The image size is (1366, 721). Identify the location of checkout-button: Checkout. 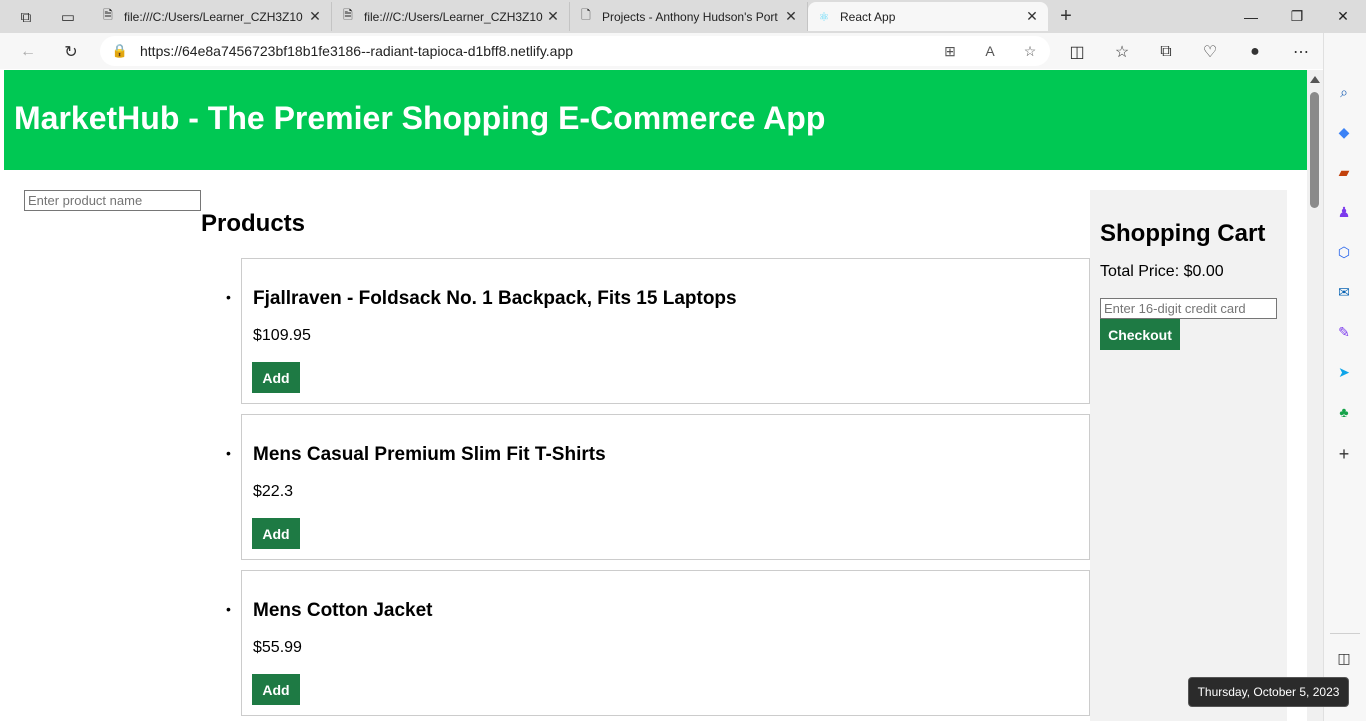
(1140, 334).